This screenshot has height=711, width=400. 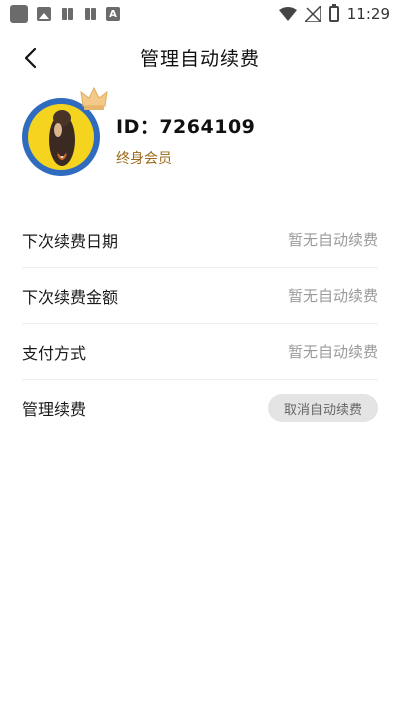 I want to click on status-bar: A 11:29, so click(x=200, y=14).